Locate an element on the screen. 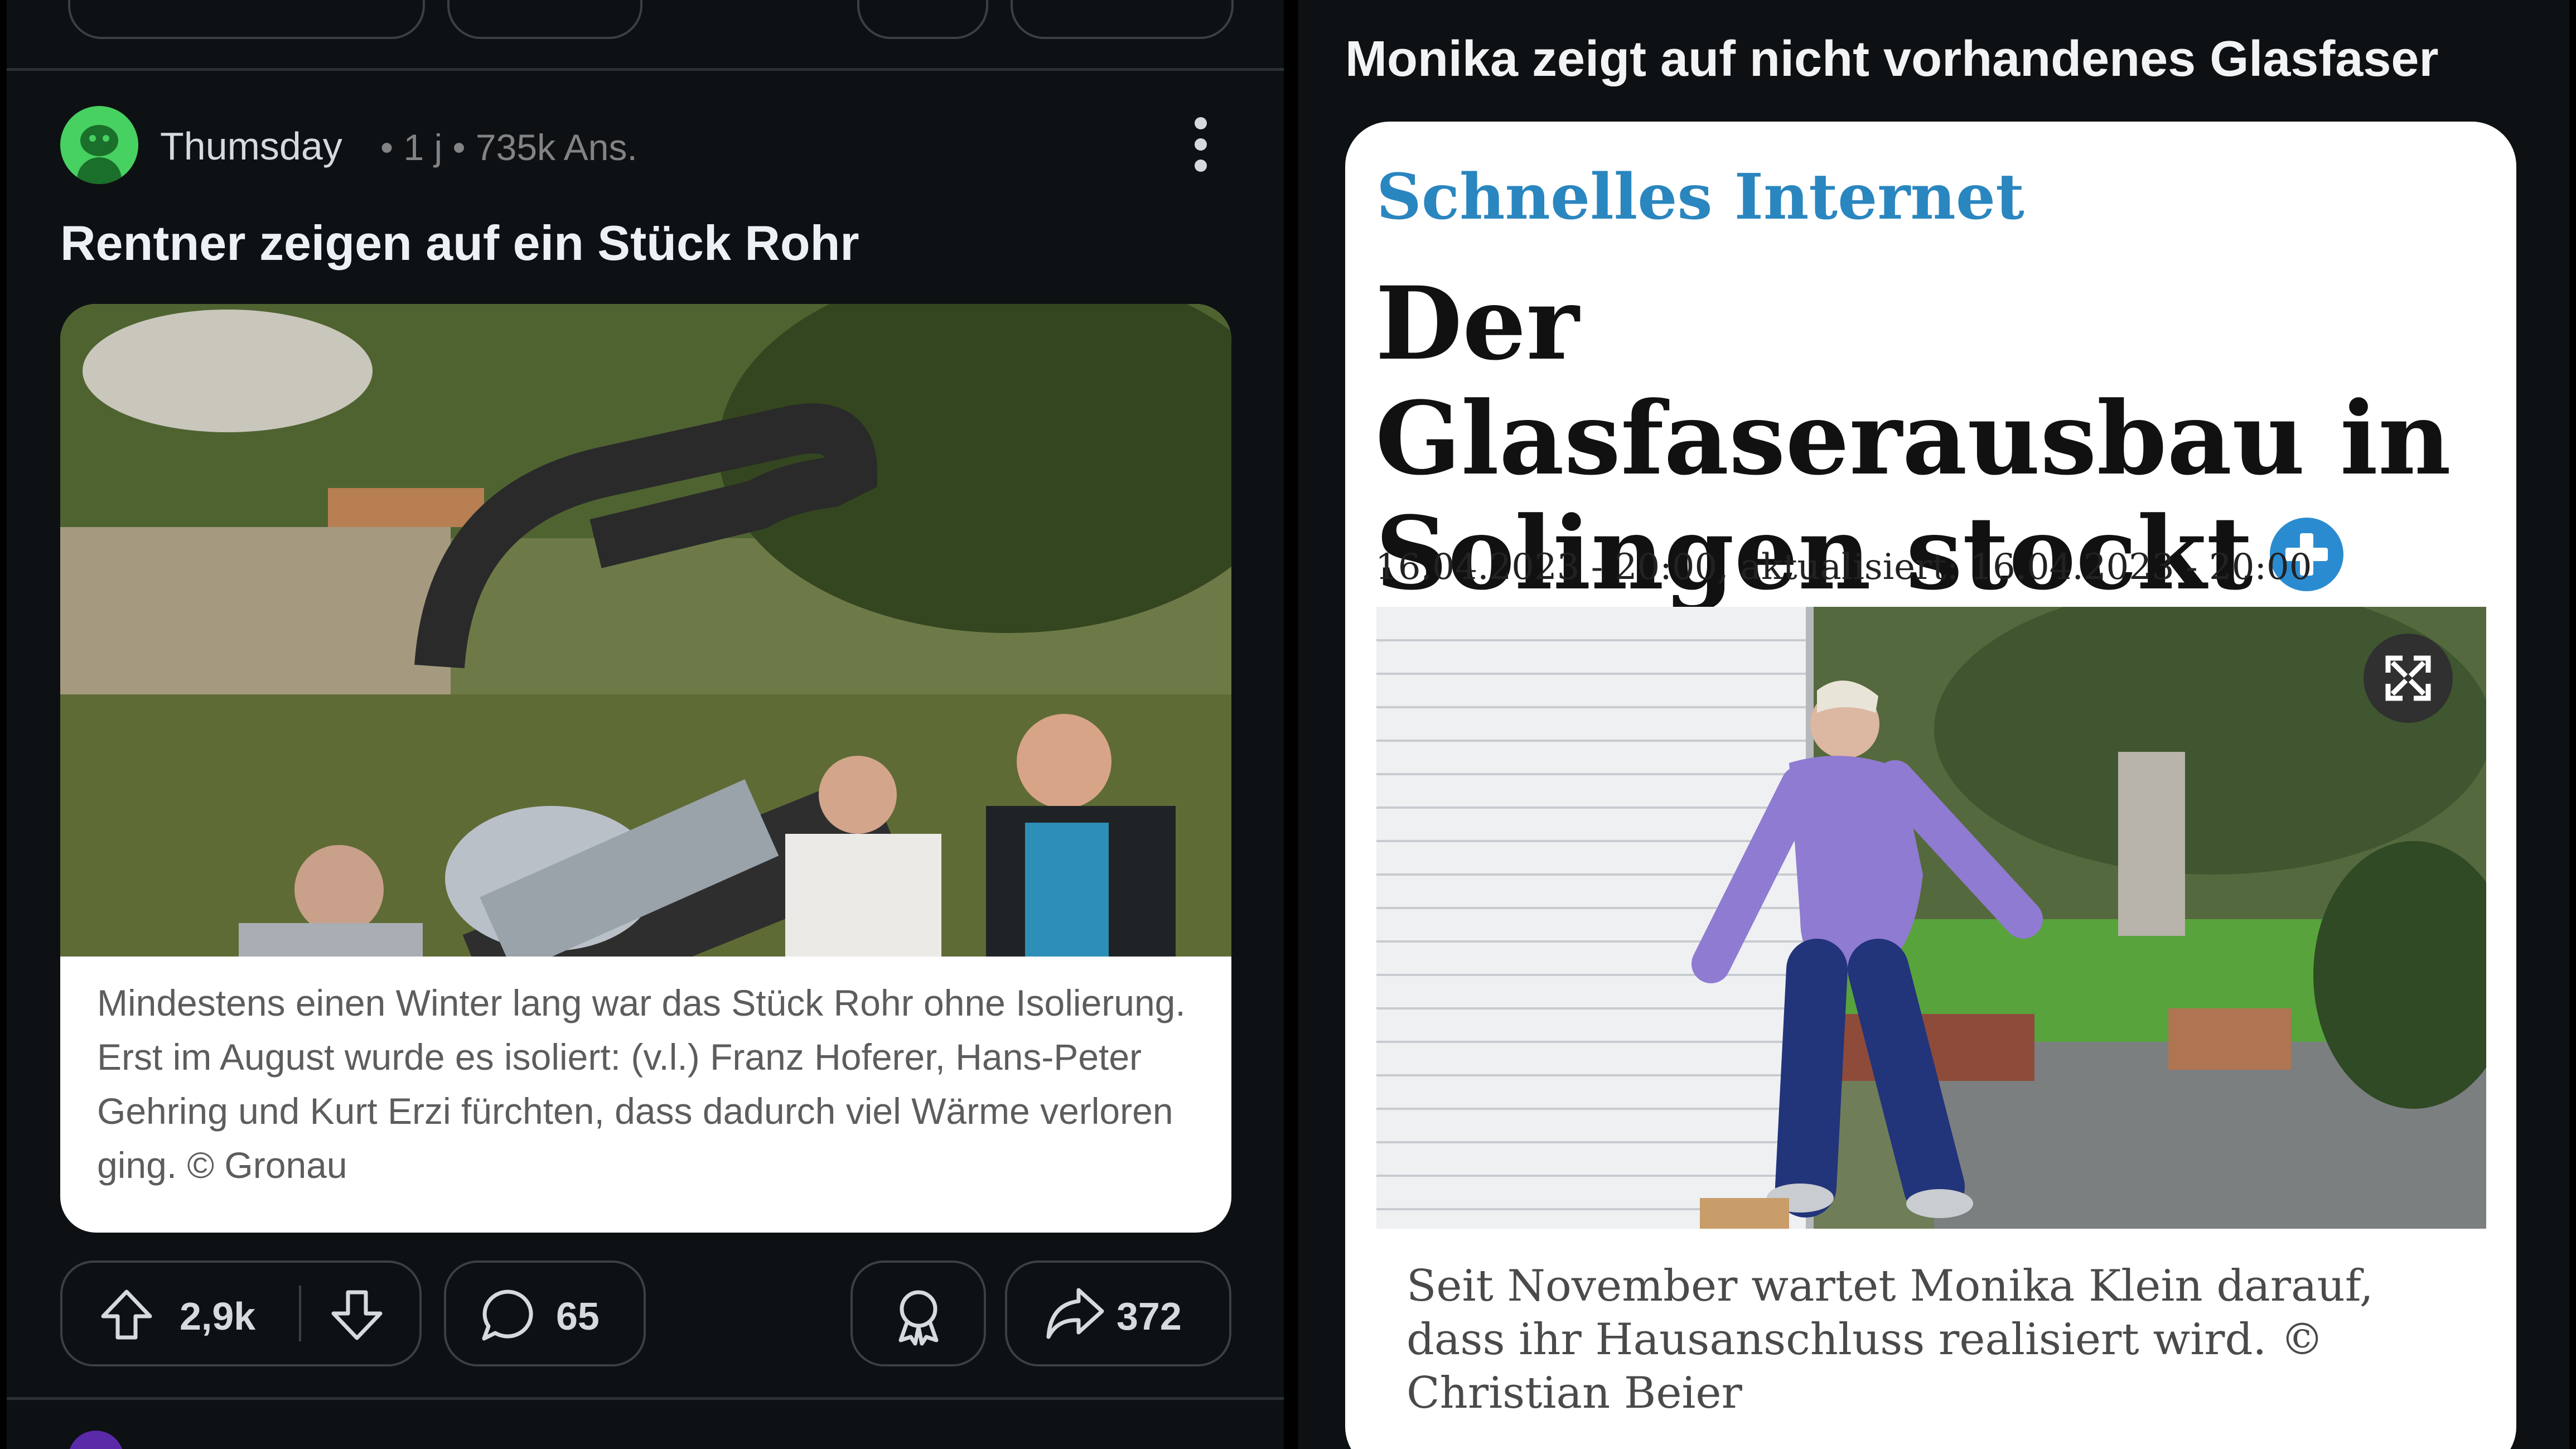  avatar-eye-left is located at coordinates (92, 138).